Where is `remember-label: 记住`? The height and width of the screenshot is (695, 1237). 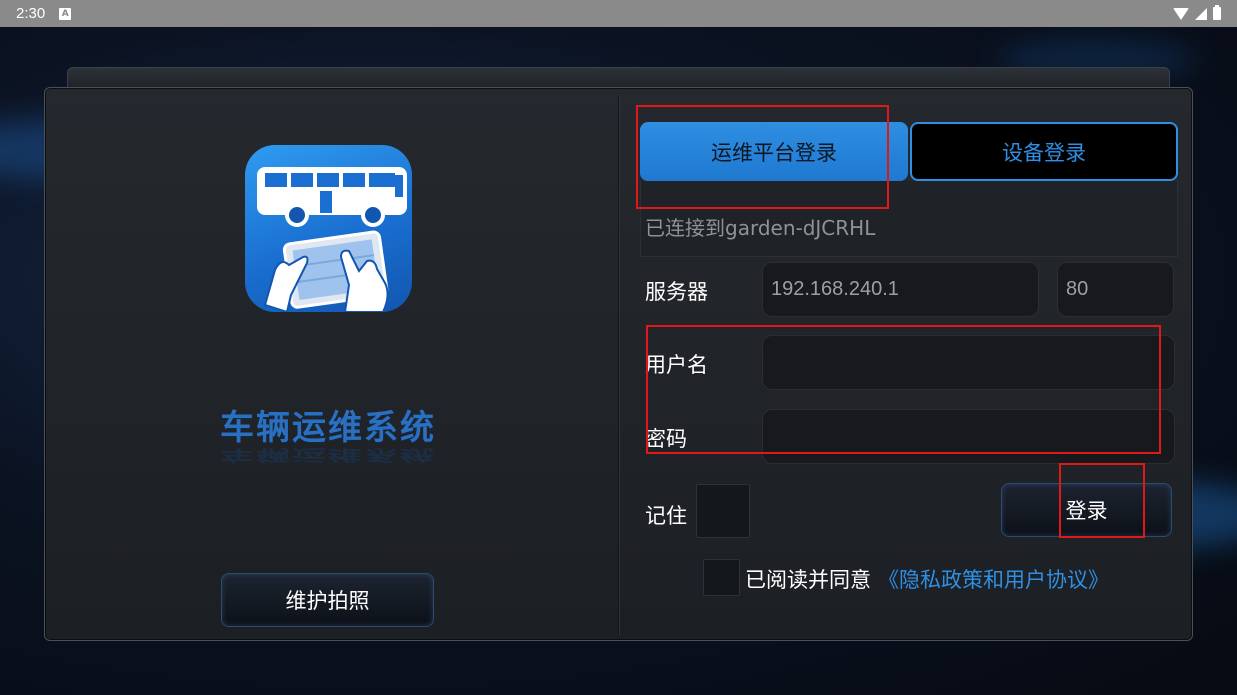
remember-label: 记住 is located at coordinates (666, 516).